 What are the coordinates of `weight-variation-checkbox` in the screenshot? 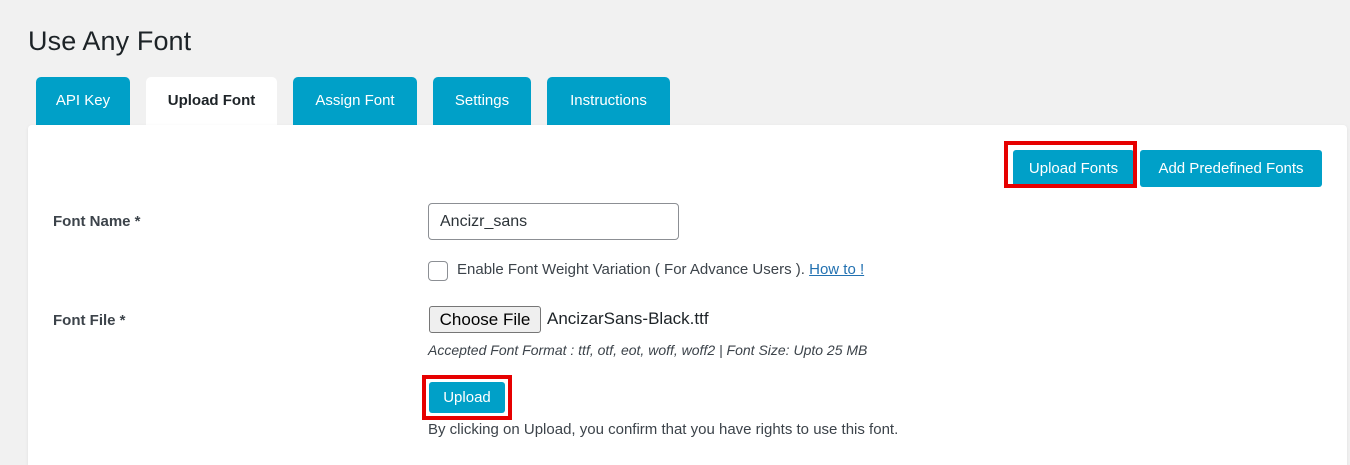 It's located at (438, 271).